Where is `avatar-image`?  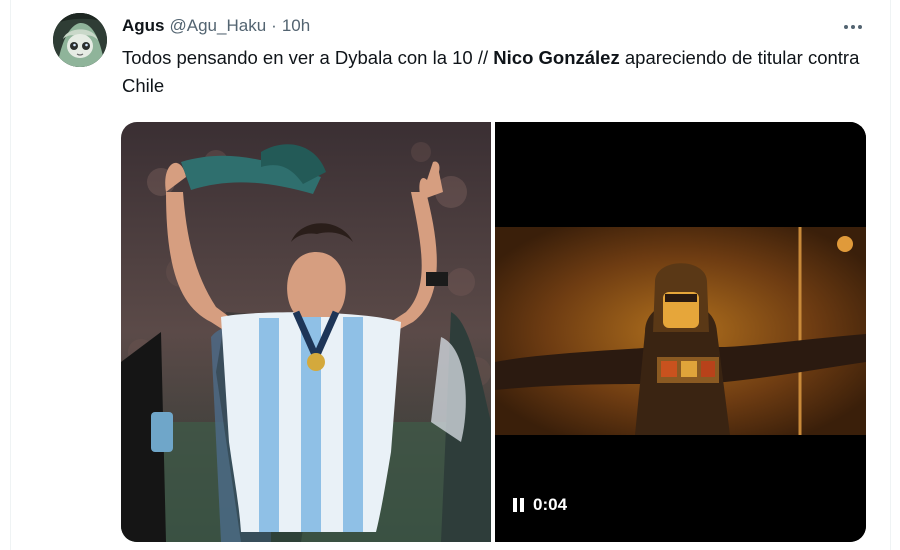
avatar-image is located at coordinates (80, 40).